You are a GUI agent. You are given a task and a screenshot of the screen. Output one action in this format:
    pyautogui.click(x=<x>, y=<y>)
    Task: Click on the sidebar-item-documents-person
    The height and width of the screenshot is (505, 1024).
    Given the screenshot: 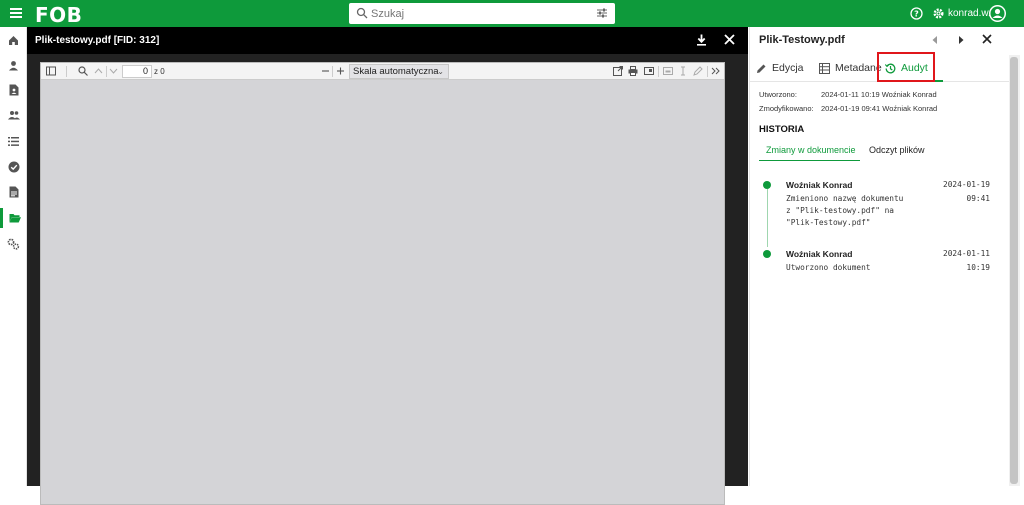 What is the action you would take?
    pyautogui.click(x=13, y=90)
    